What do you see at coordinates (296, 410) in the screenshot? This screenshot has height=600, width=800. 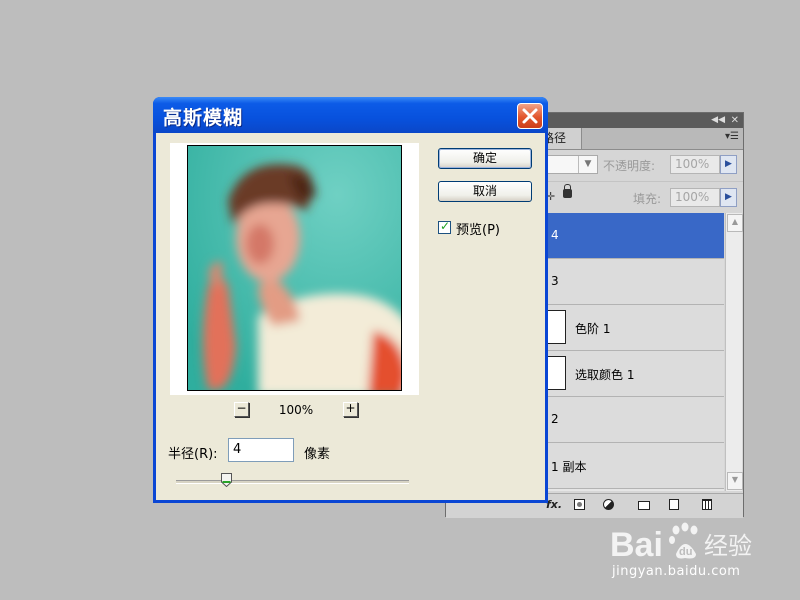 I see `zoom-level: 100%` at bounding box center [296, 410].